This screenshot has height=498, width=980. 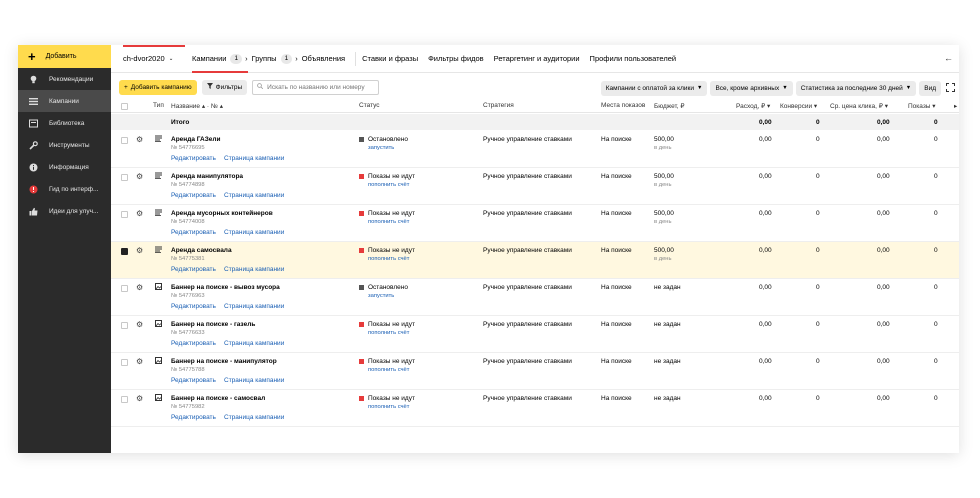 What do you see at coordinates (64, 123) in the screenshot?
I see `sidebar-item-library: Библиотека` at bounding box center [64, 123].